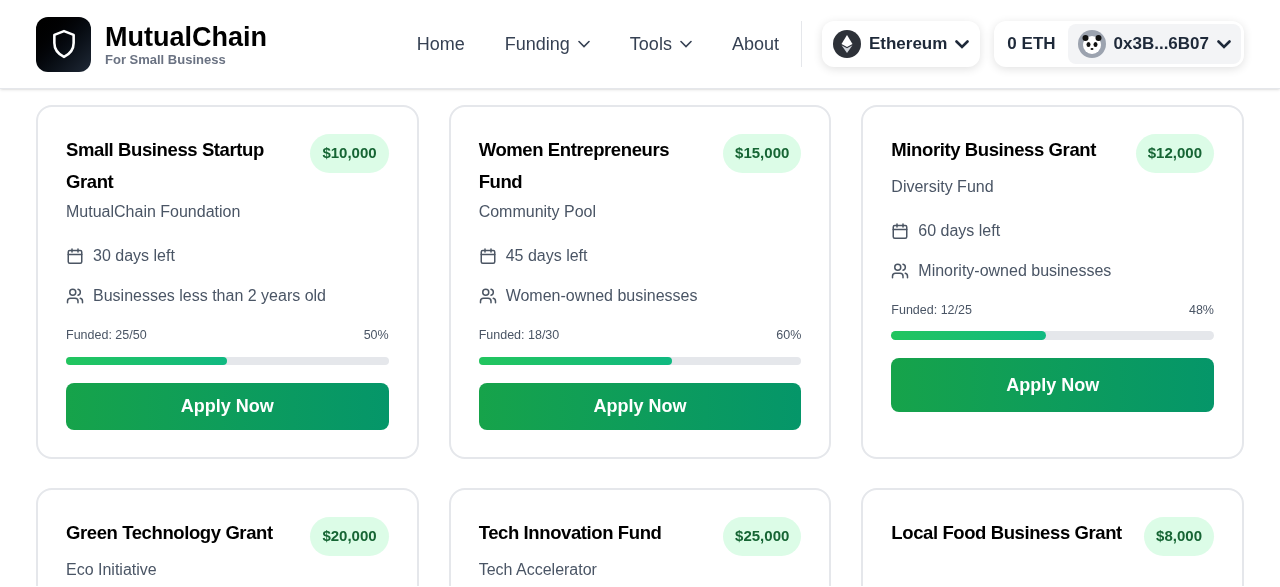 The height and width of the screenshot is (587, 1280). What do you see at coordinates (1006, 533) in the screenshot?
I see `grant-title: Local Food Business Grant` at bounding box center [1006, 533].